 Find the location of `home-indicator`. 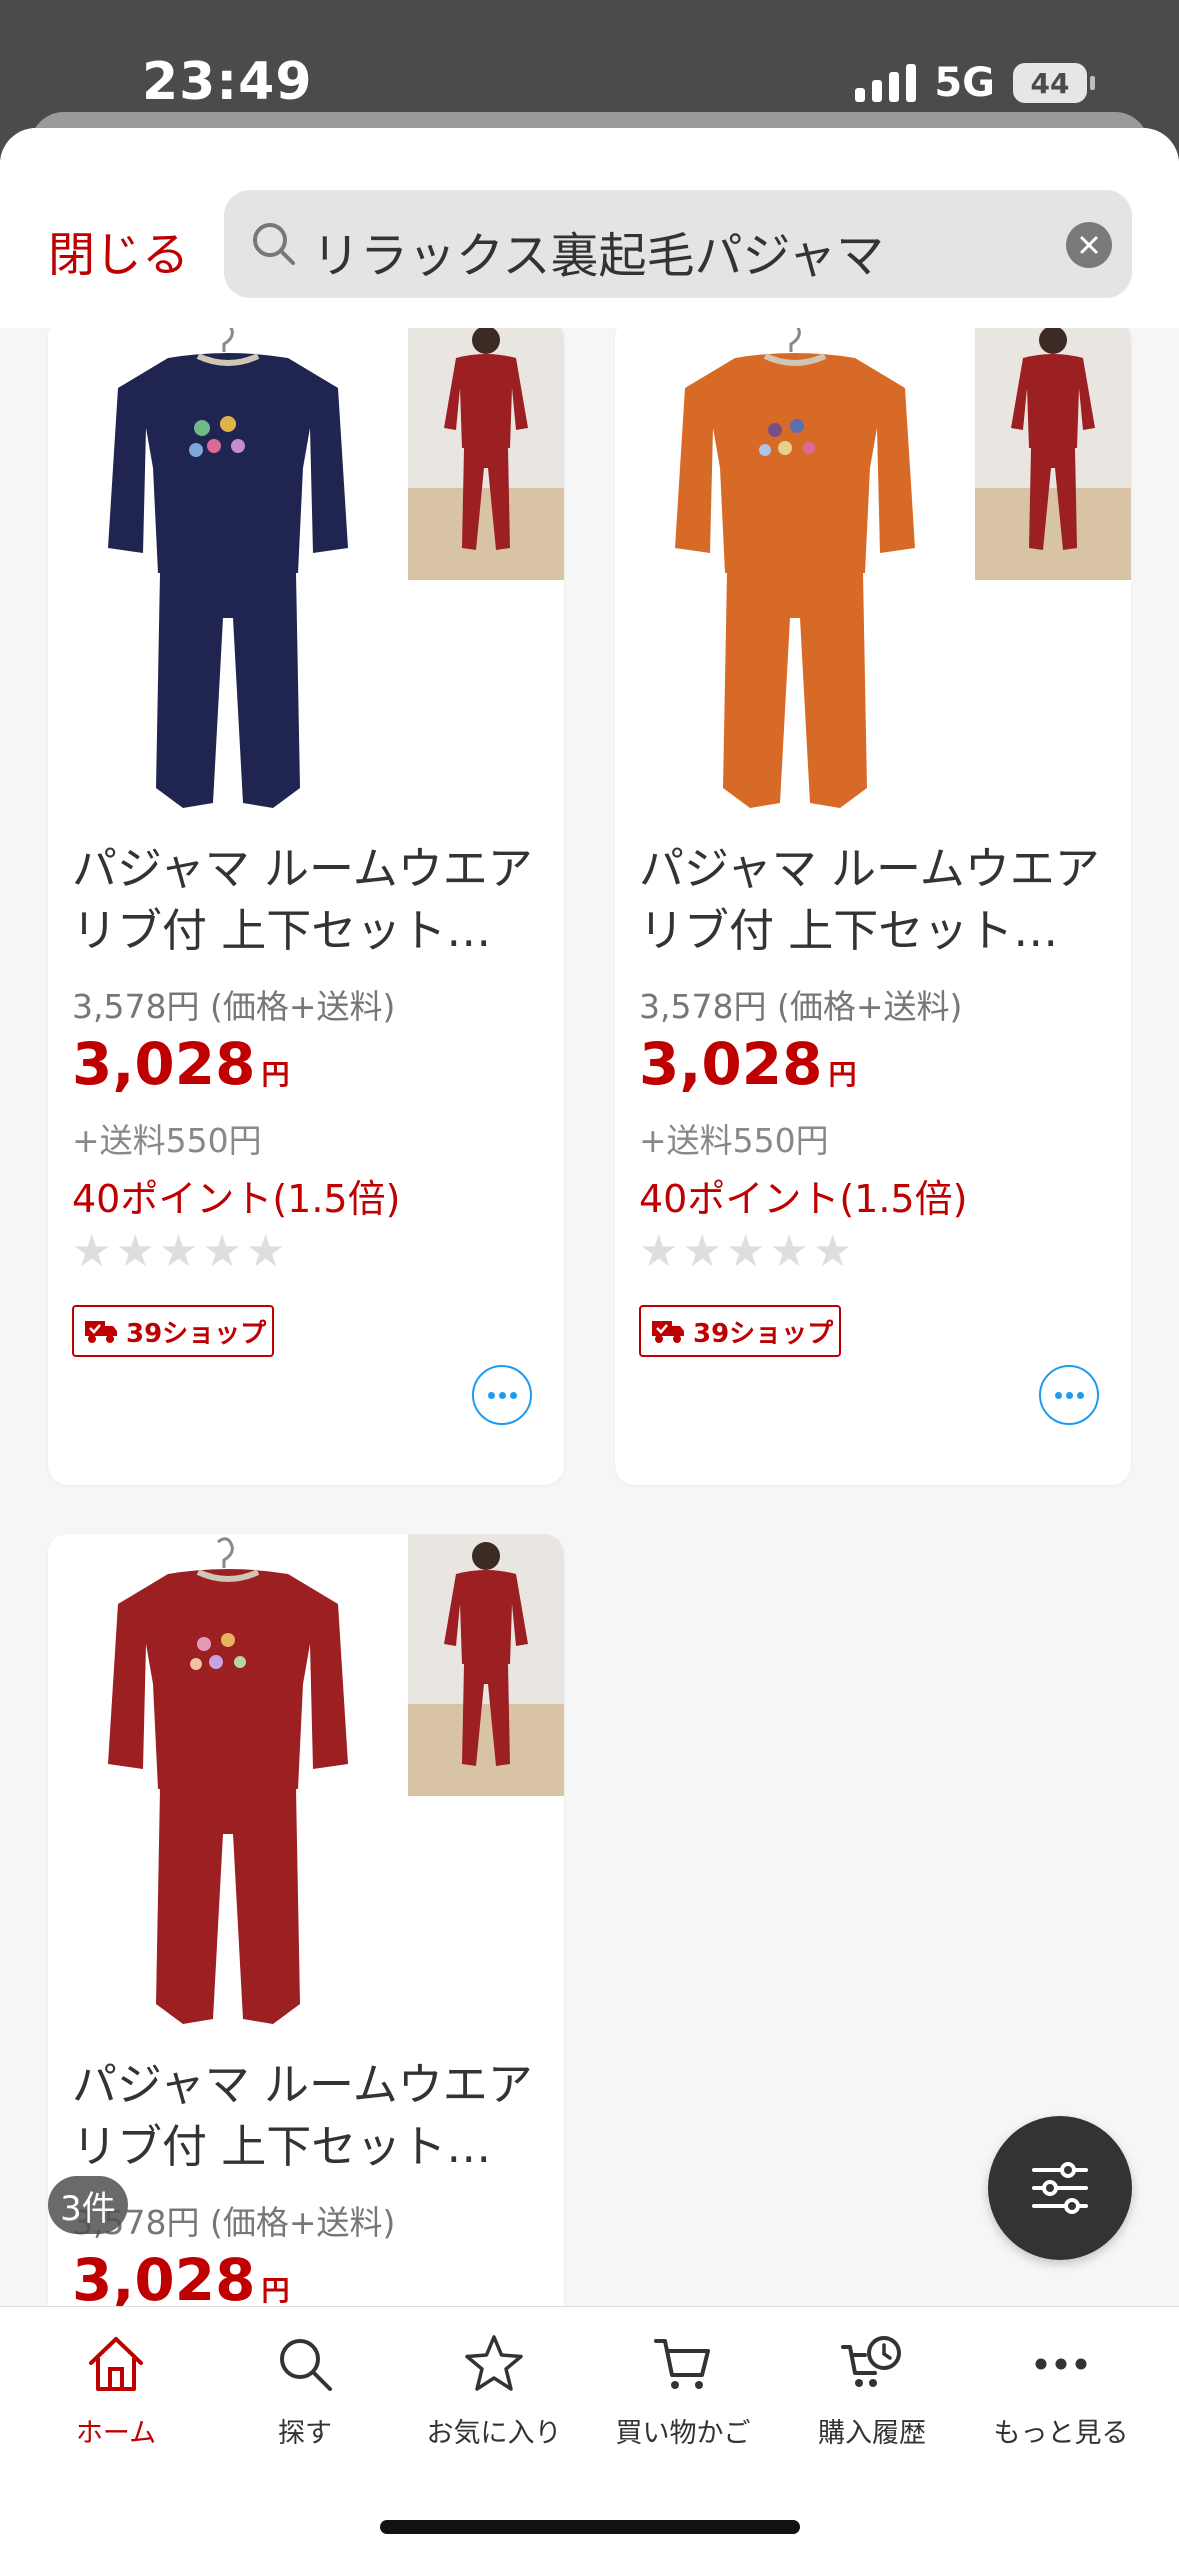

home-indicator is located at coordinates (590, 2527).